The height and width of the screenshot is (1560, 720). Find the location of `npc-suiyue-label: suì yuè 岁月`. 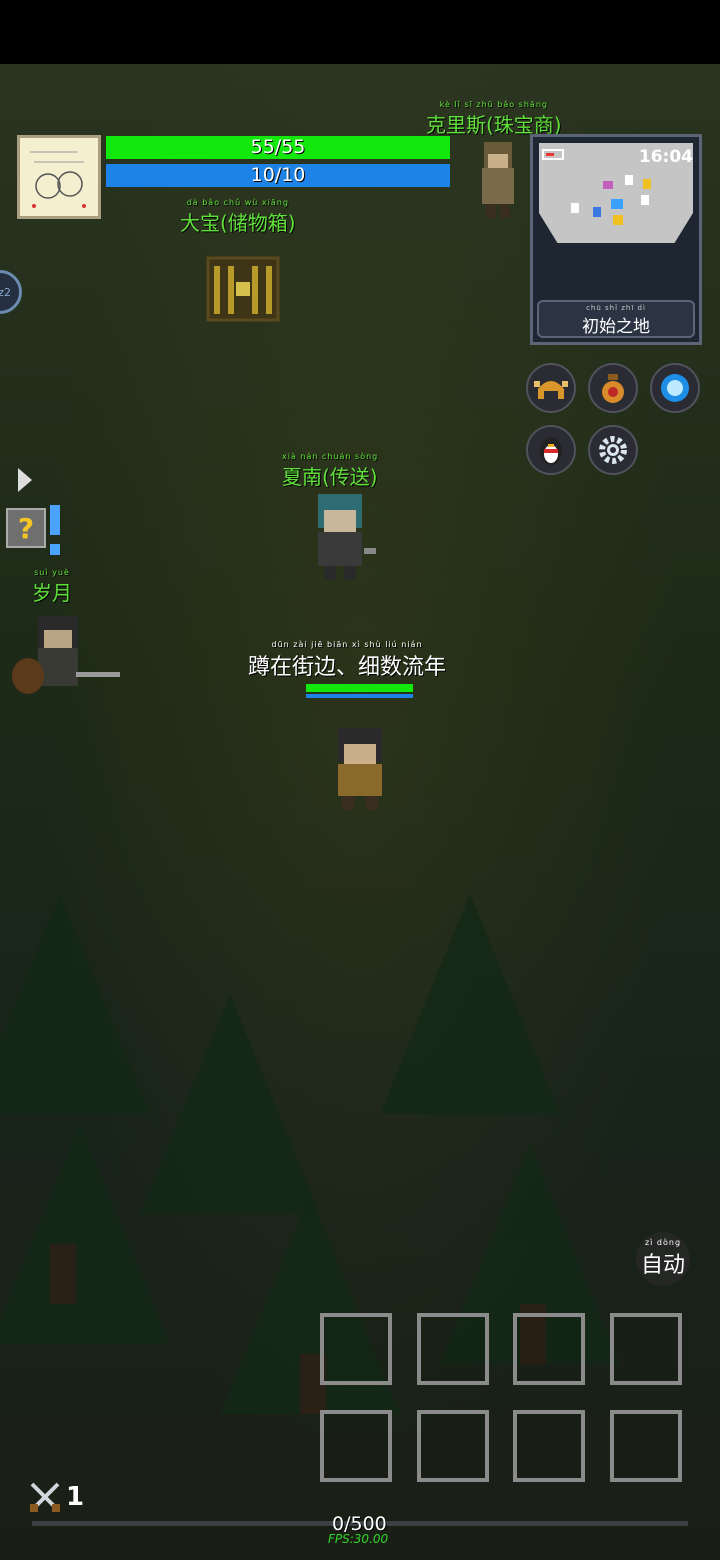

npc-suiyue-label: suì yuè 岁月 is located at coordinates (52, 587).